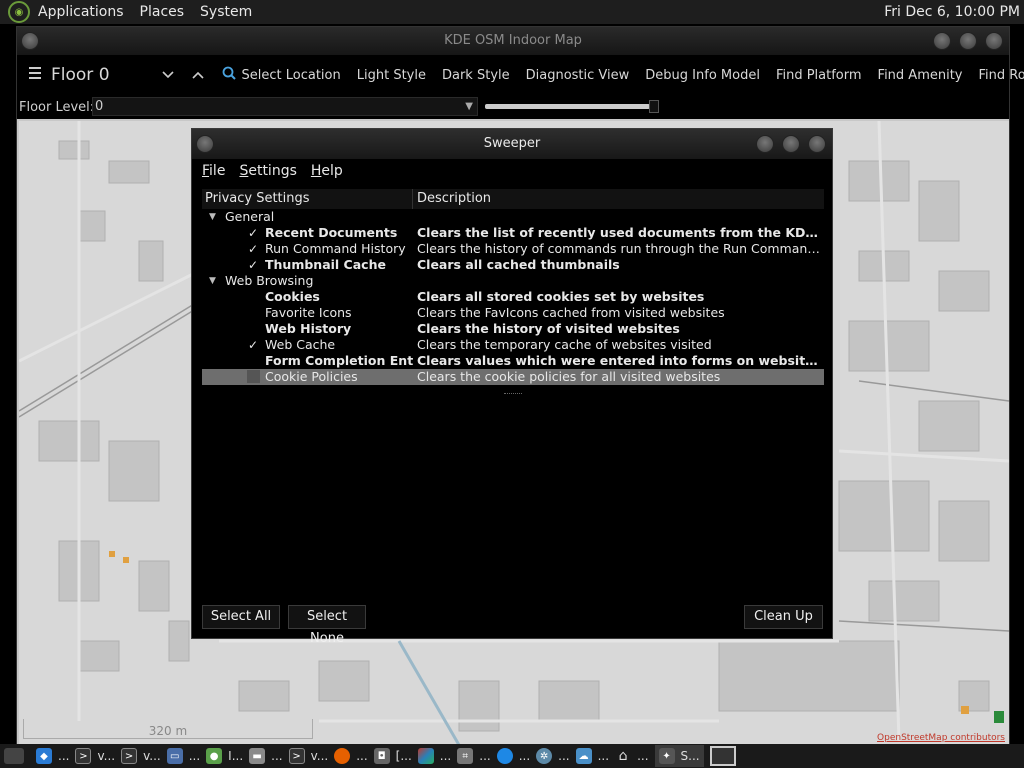  What do you see at coordinates (292, 296) in the screenshot?
I see `item-label: Cookies` at bounding box center [292, 296].